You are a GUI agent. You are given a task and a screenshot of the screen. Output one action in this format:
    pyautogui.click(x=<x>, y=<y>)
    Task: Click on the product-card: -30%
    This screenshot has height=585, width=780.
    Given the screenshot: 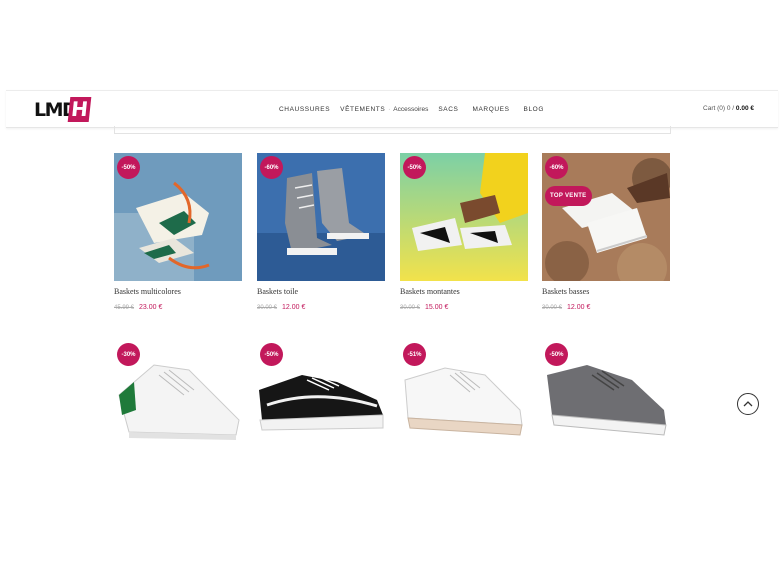 What is the action you would take?
    pyautogui.click(x=178, y=395)
    